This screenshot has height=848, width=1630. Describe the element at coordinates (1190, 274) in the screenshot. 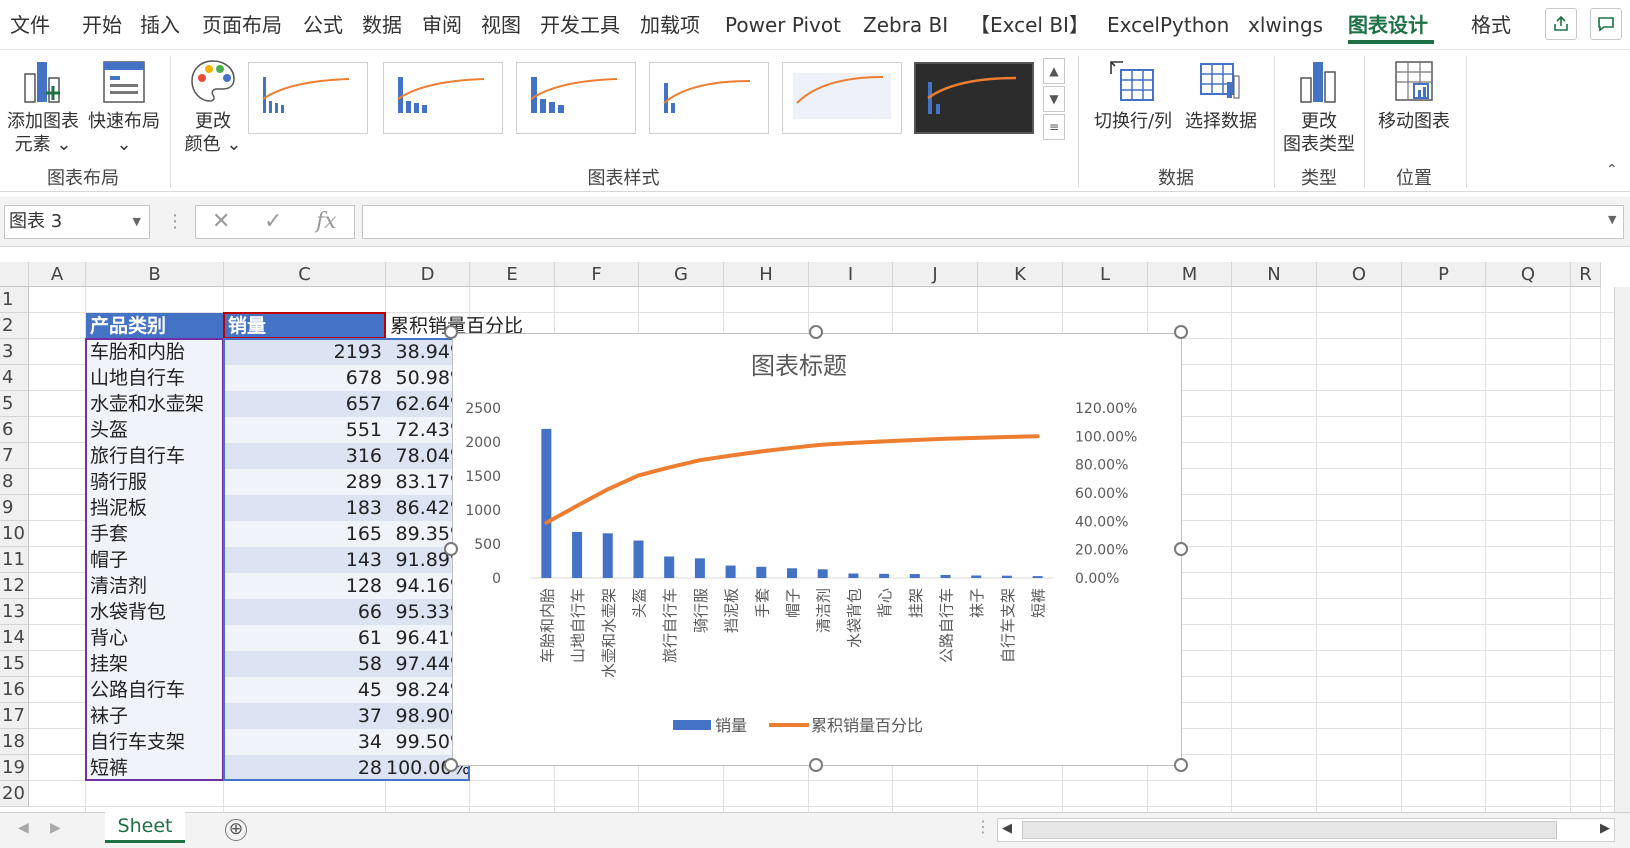

I see `column-header: M` at that location.